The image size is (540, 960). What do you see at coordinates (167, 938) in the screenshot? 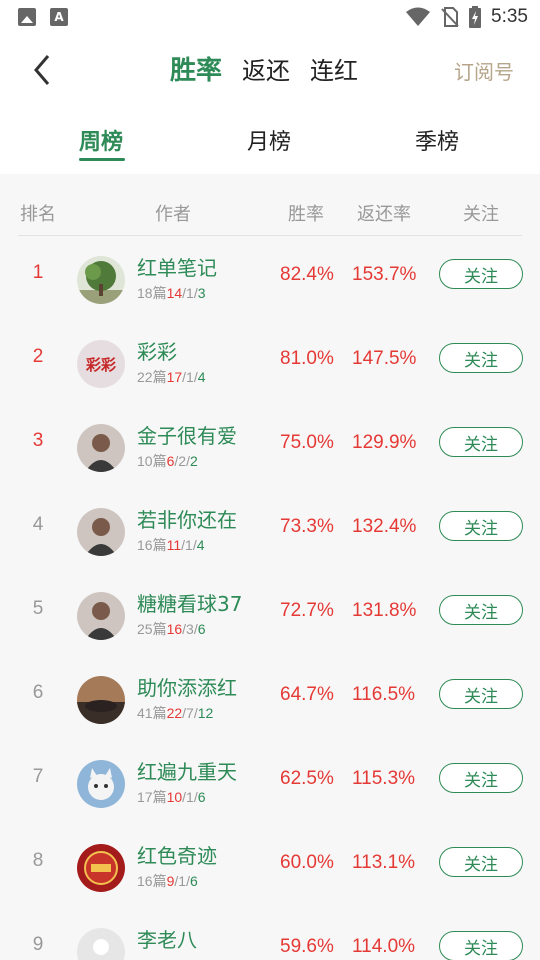
I see `author-name: 李老八` at bounding box center [167, 938].